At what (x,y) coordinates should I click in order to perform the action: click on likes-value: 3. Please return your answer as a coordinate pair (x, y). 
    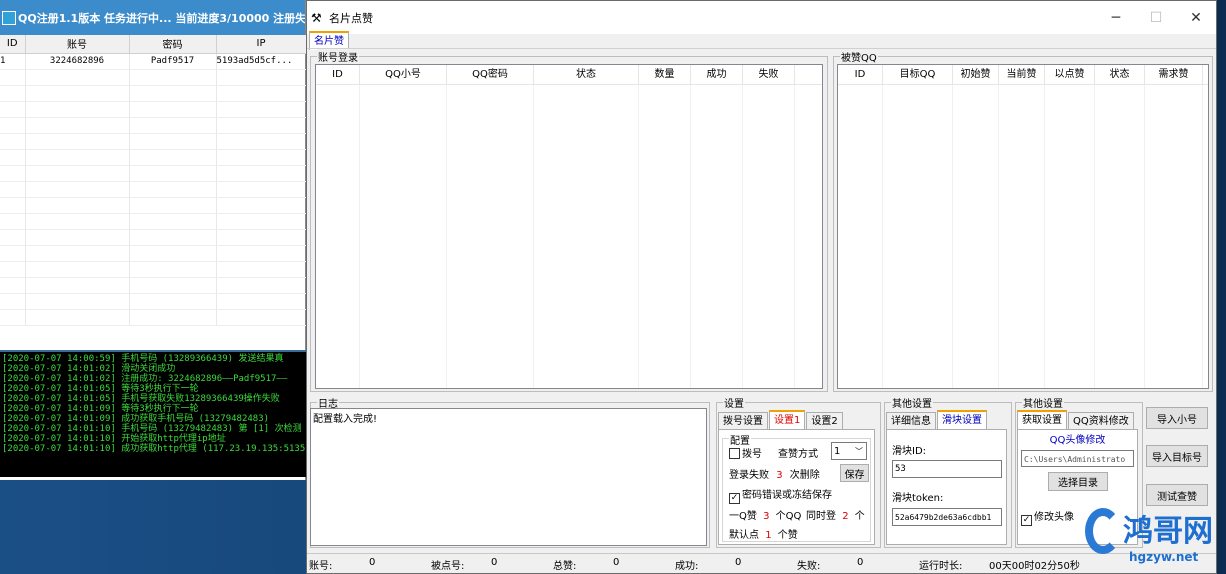
    Looking at the image, I should click on (766, 516).